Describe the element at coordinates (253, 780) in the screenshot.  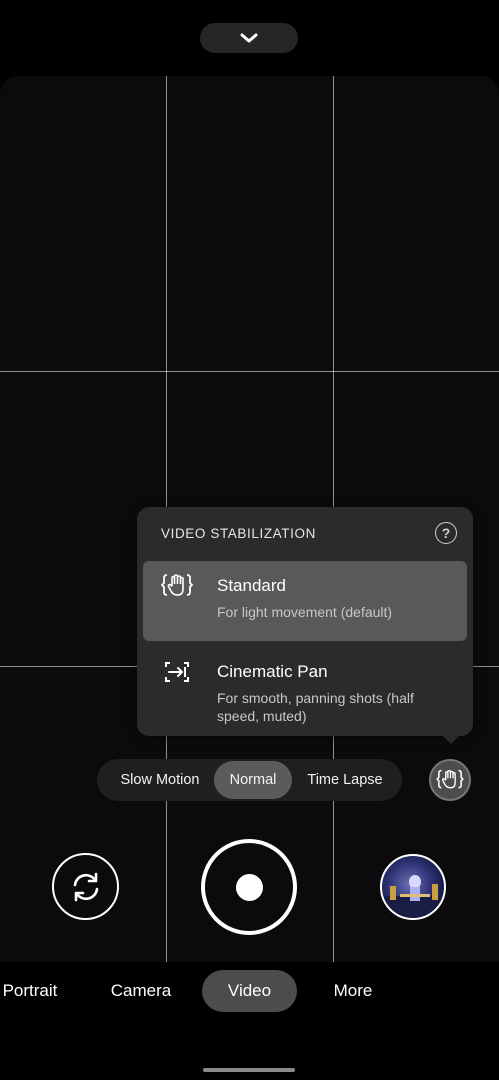
I see `speed-normal: Normal` at that location.